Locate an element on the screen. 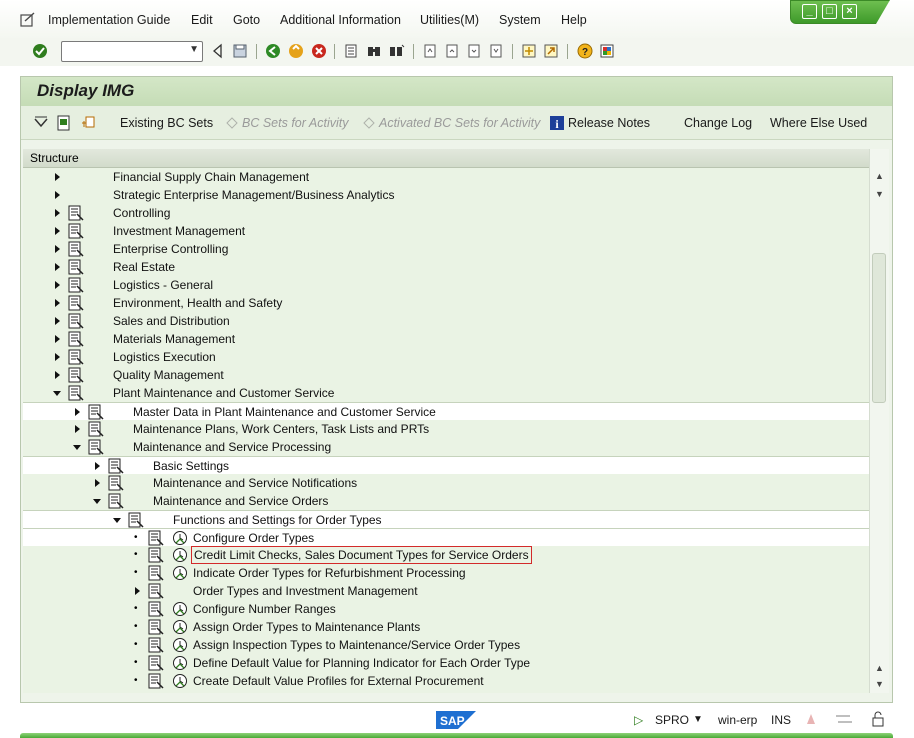 The height and width of the screenshot is (738, 914). command-field: ▼ is located at coordinates (132, 51).